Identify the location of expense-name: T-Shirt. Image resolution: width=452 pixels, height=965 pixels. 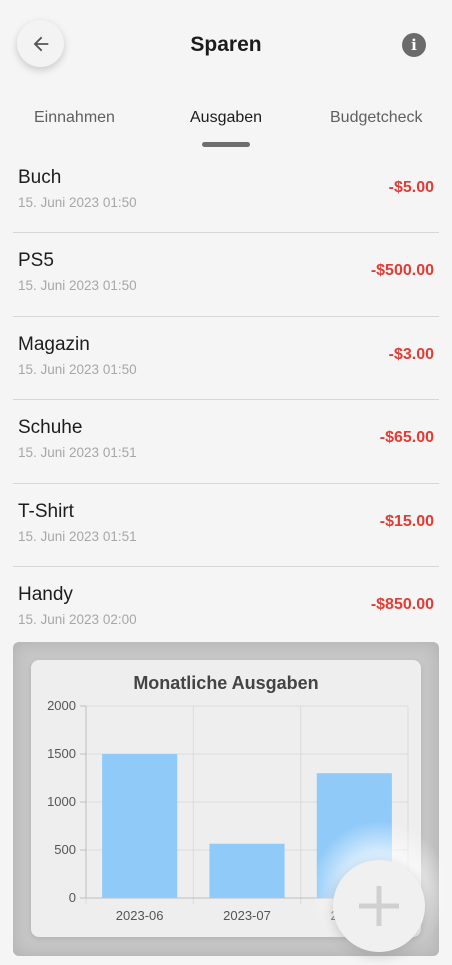
(46, 511).